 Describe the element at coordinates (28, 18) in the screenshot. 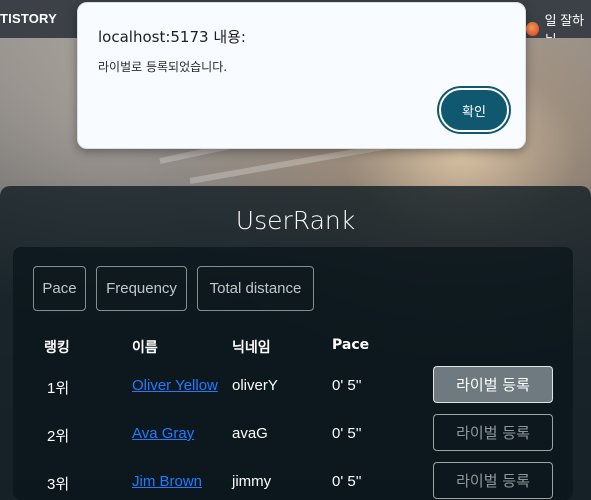

I see `bookmark-tistory: TISTORY` at that location.